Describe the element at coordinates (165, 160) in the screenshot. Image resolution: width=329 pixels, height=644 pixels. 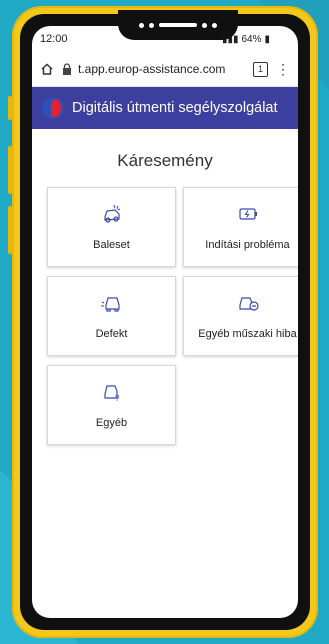
I see `page-title: Káresemény` at that location.